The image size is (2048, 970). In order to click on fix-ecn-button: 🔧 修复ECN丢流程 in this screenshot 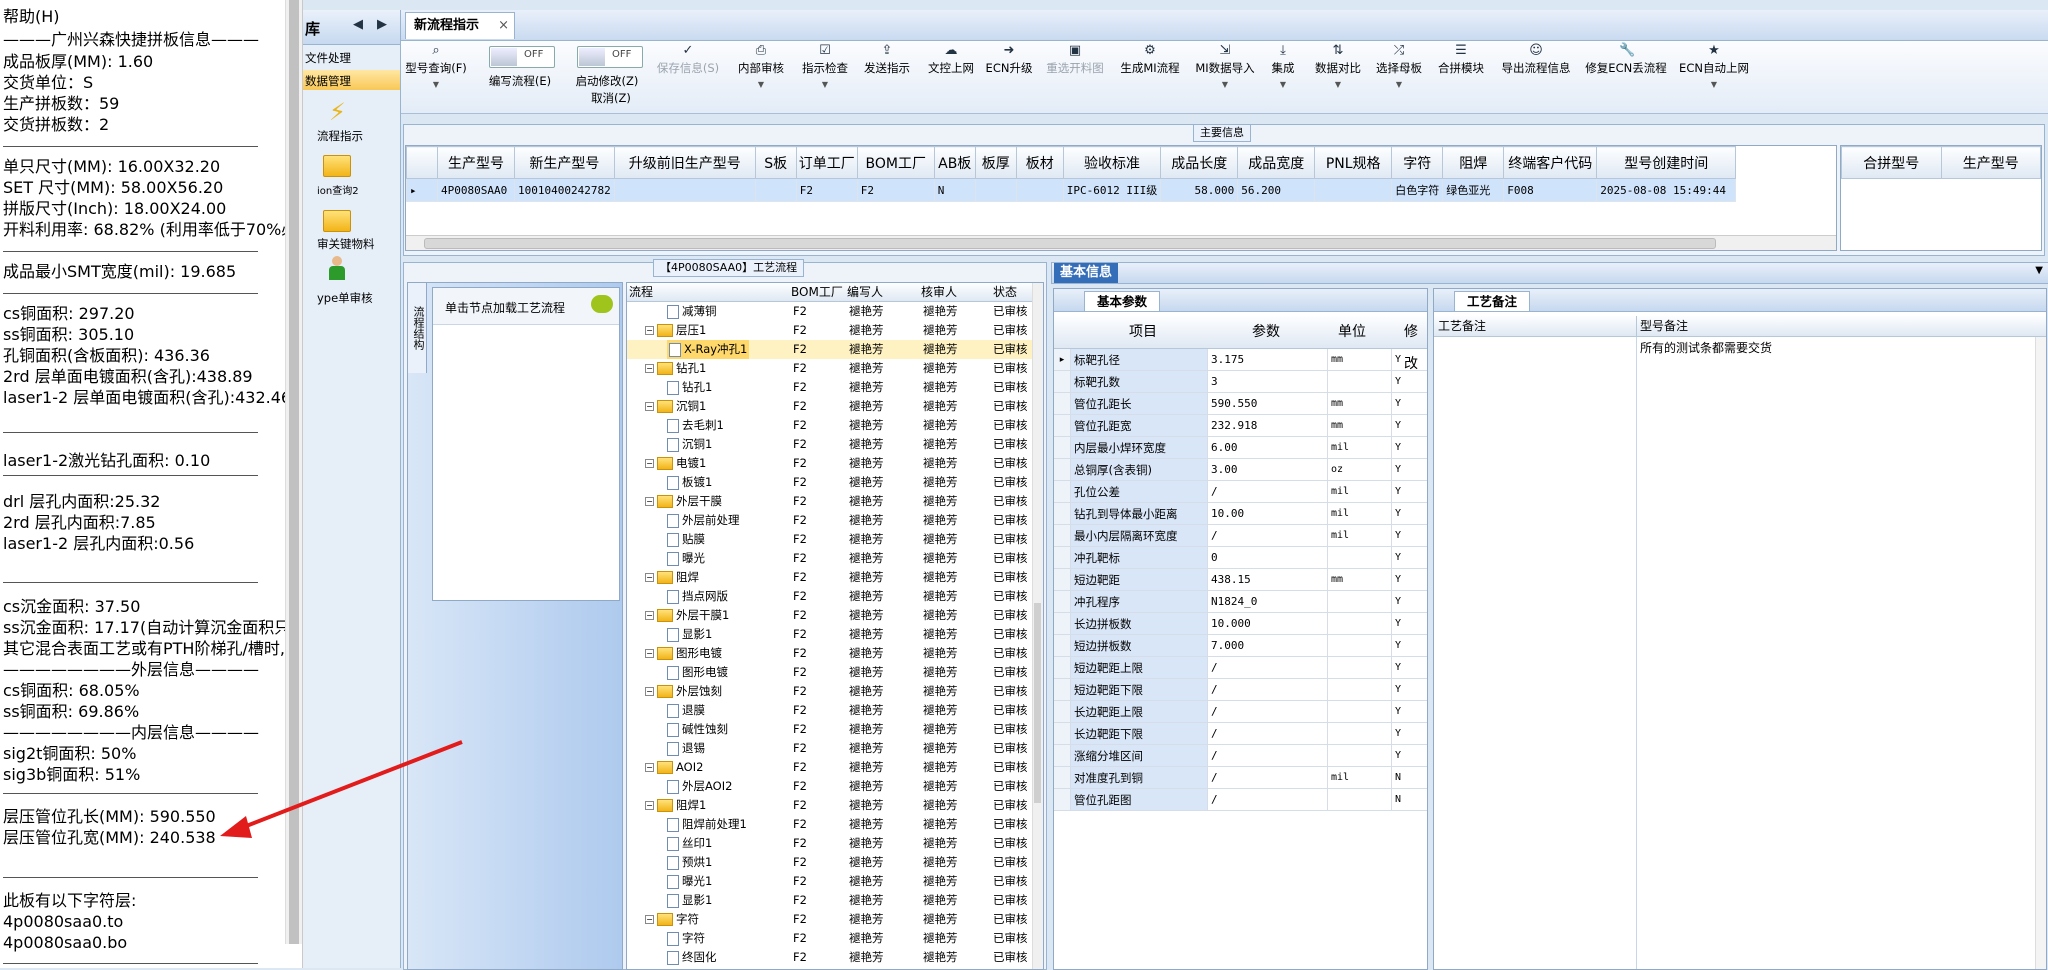, I will do `click(1626, 77)`.